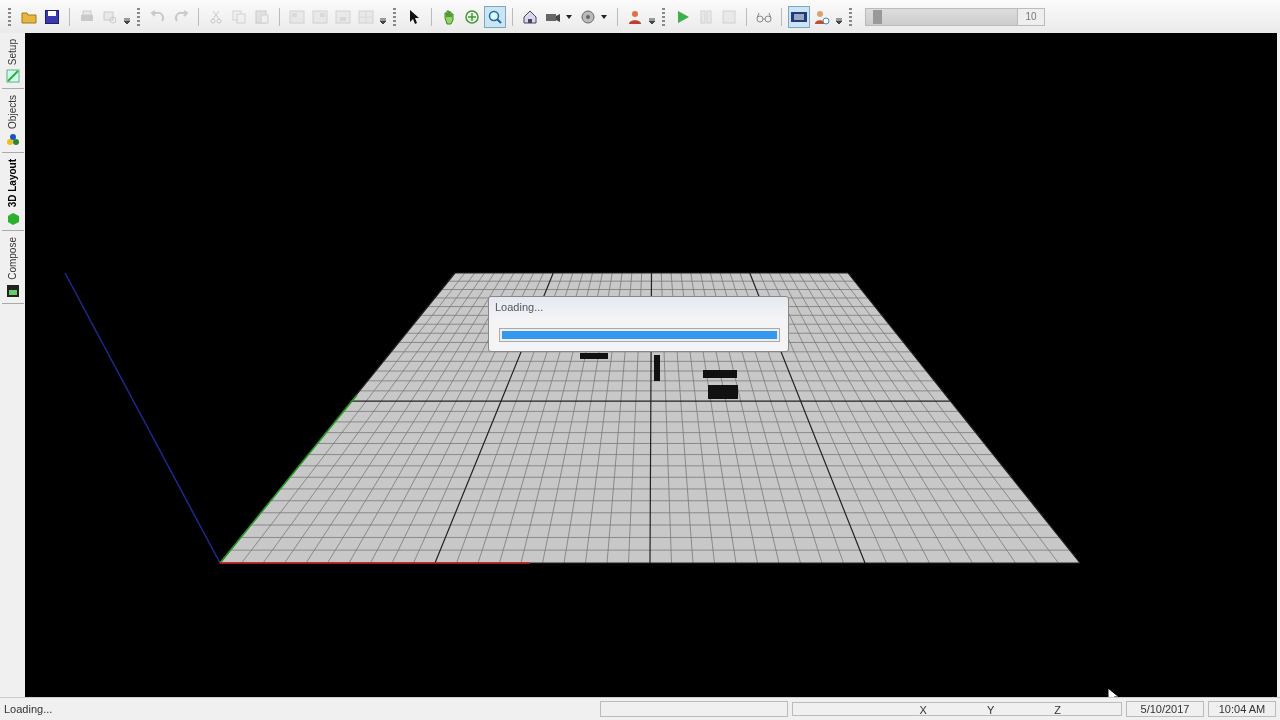 This screenshot has height=720, width=1280. I want to click on side-tab: Objects, so click(12, 121).